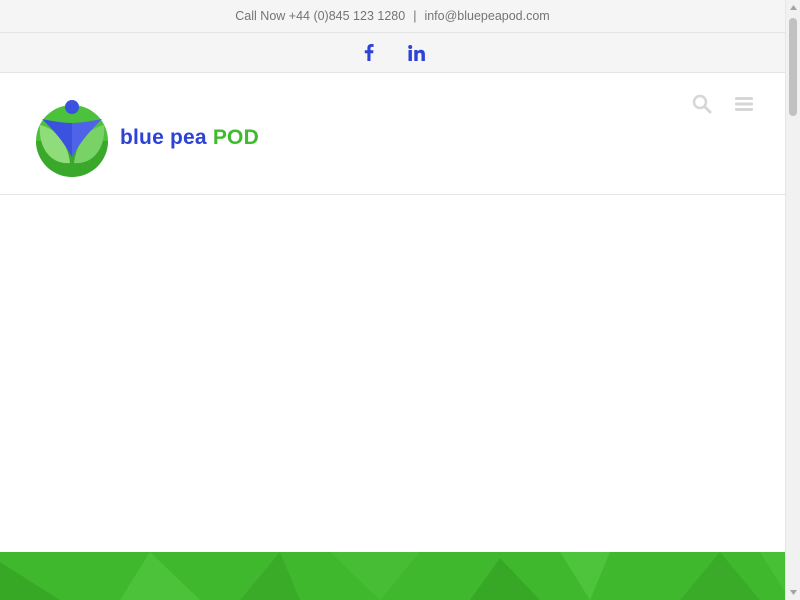 The image size is (800, 600). I want to click on social-links-bar, so click(392, 53).